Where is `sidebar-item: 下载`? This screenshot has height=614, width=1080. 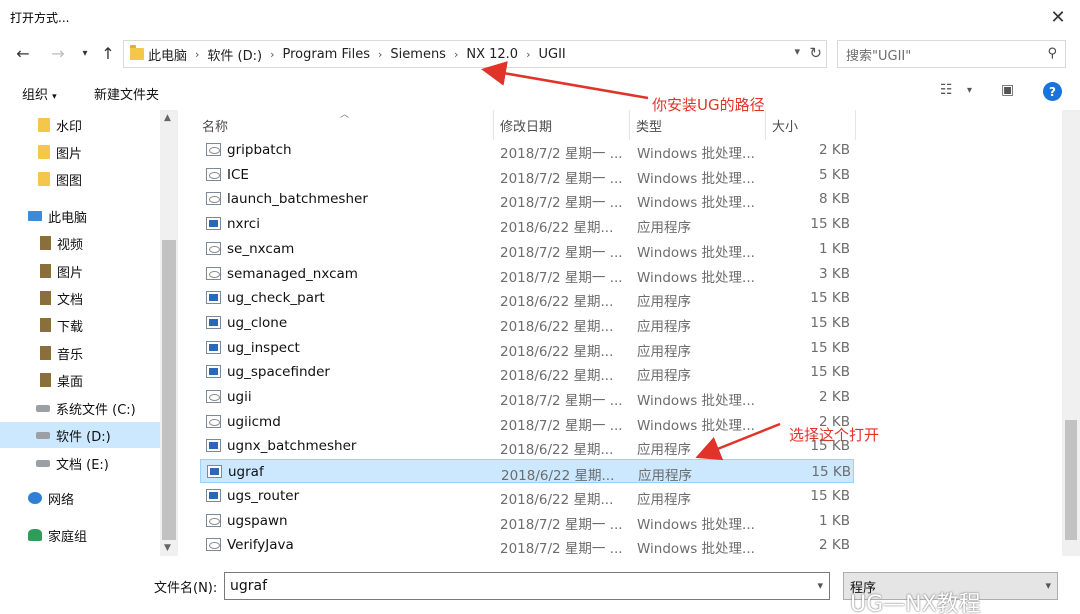 sidebar-item: 下载 is located at coordinates (80, 325).